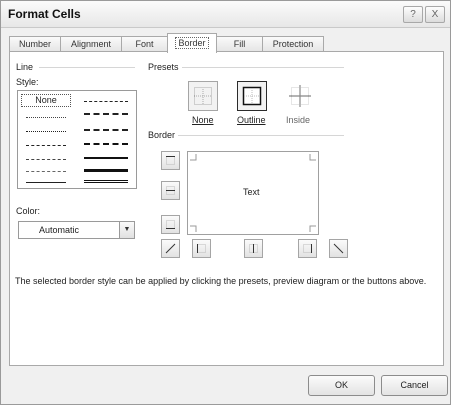 The height and width of the screenshot is (405, 451). What do you see at coordinates (44, 14) in the screenshot?
I see `dialog-title: Format Cells` at bounding box center [44, 14].